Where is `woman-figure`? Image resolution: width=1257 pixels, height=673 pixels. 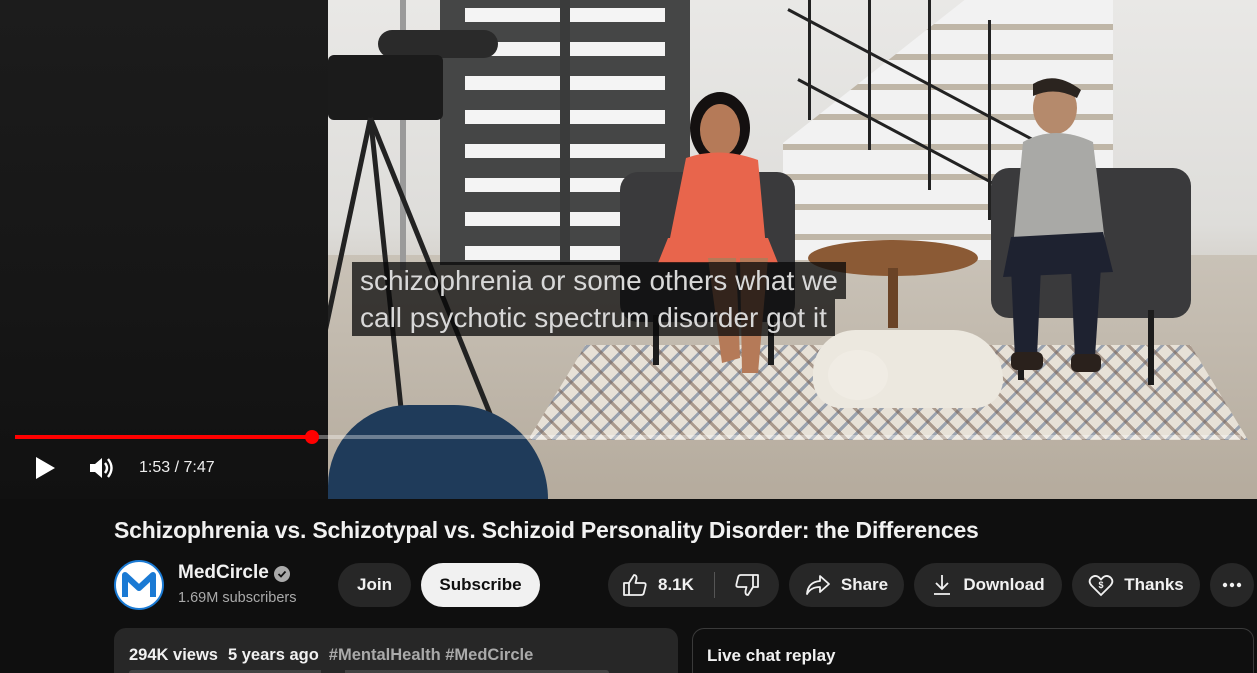
woman-figure is located at coordinates (718, 232).